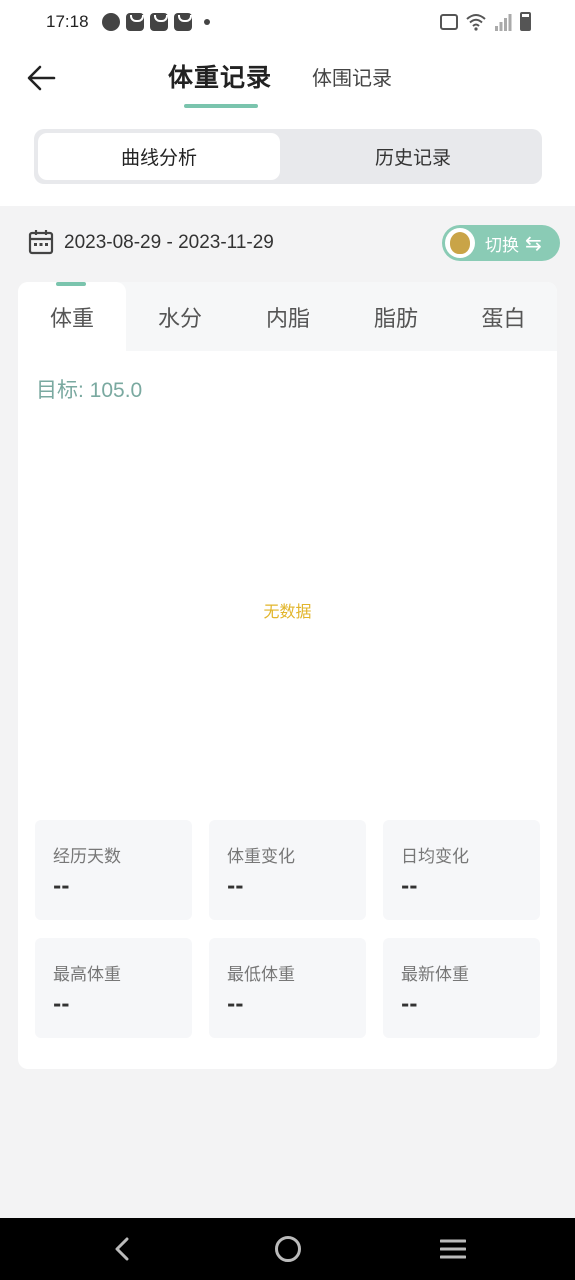 The height and width of the screenshot is (1280, 575). What do you see at coordinates (453, 1249) in the screenshot?
I see `nav-recents-icon` at bounding box center [453, 1249].